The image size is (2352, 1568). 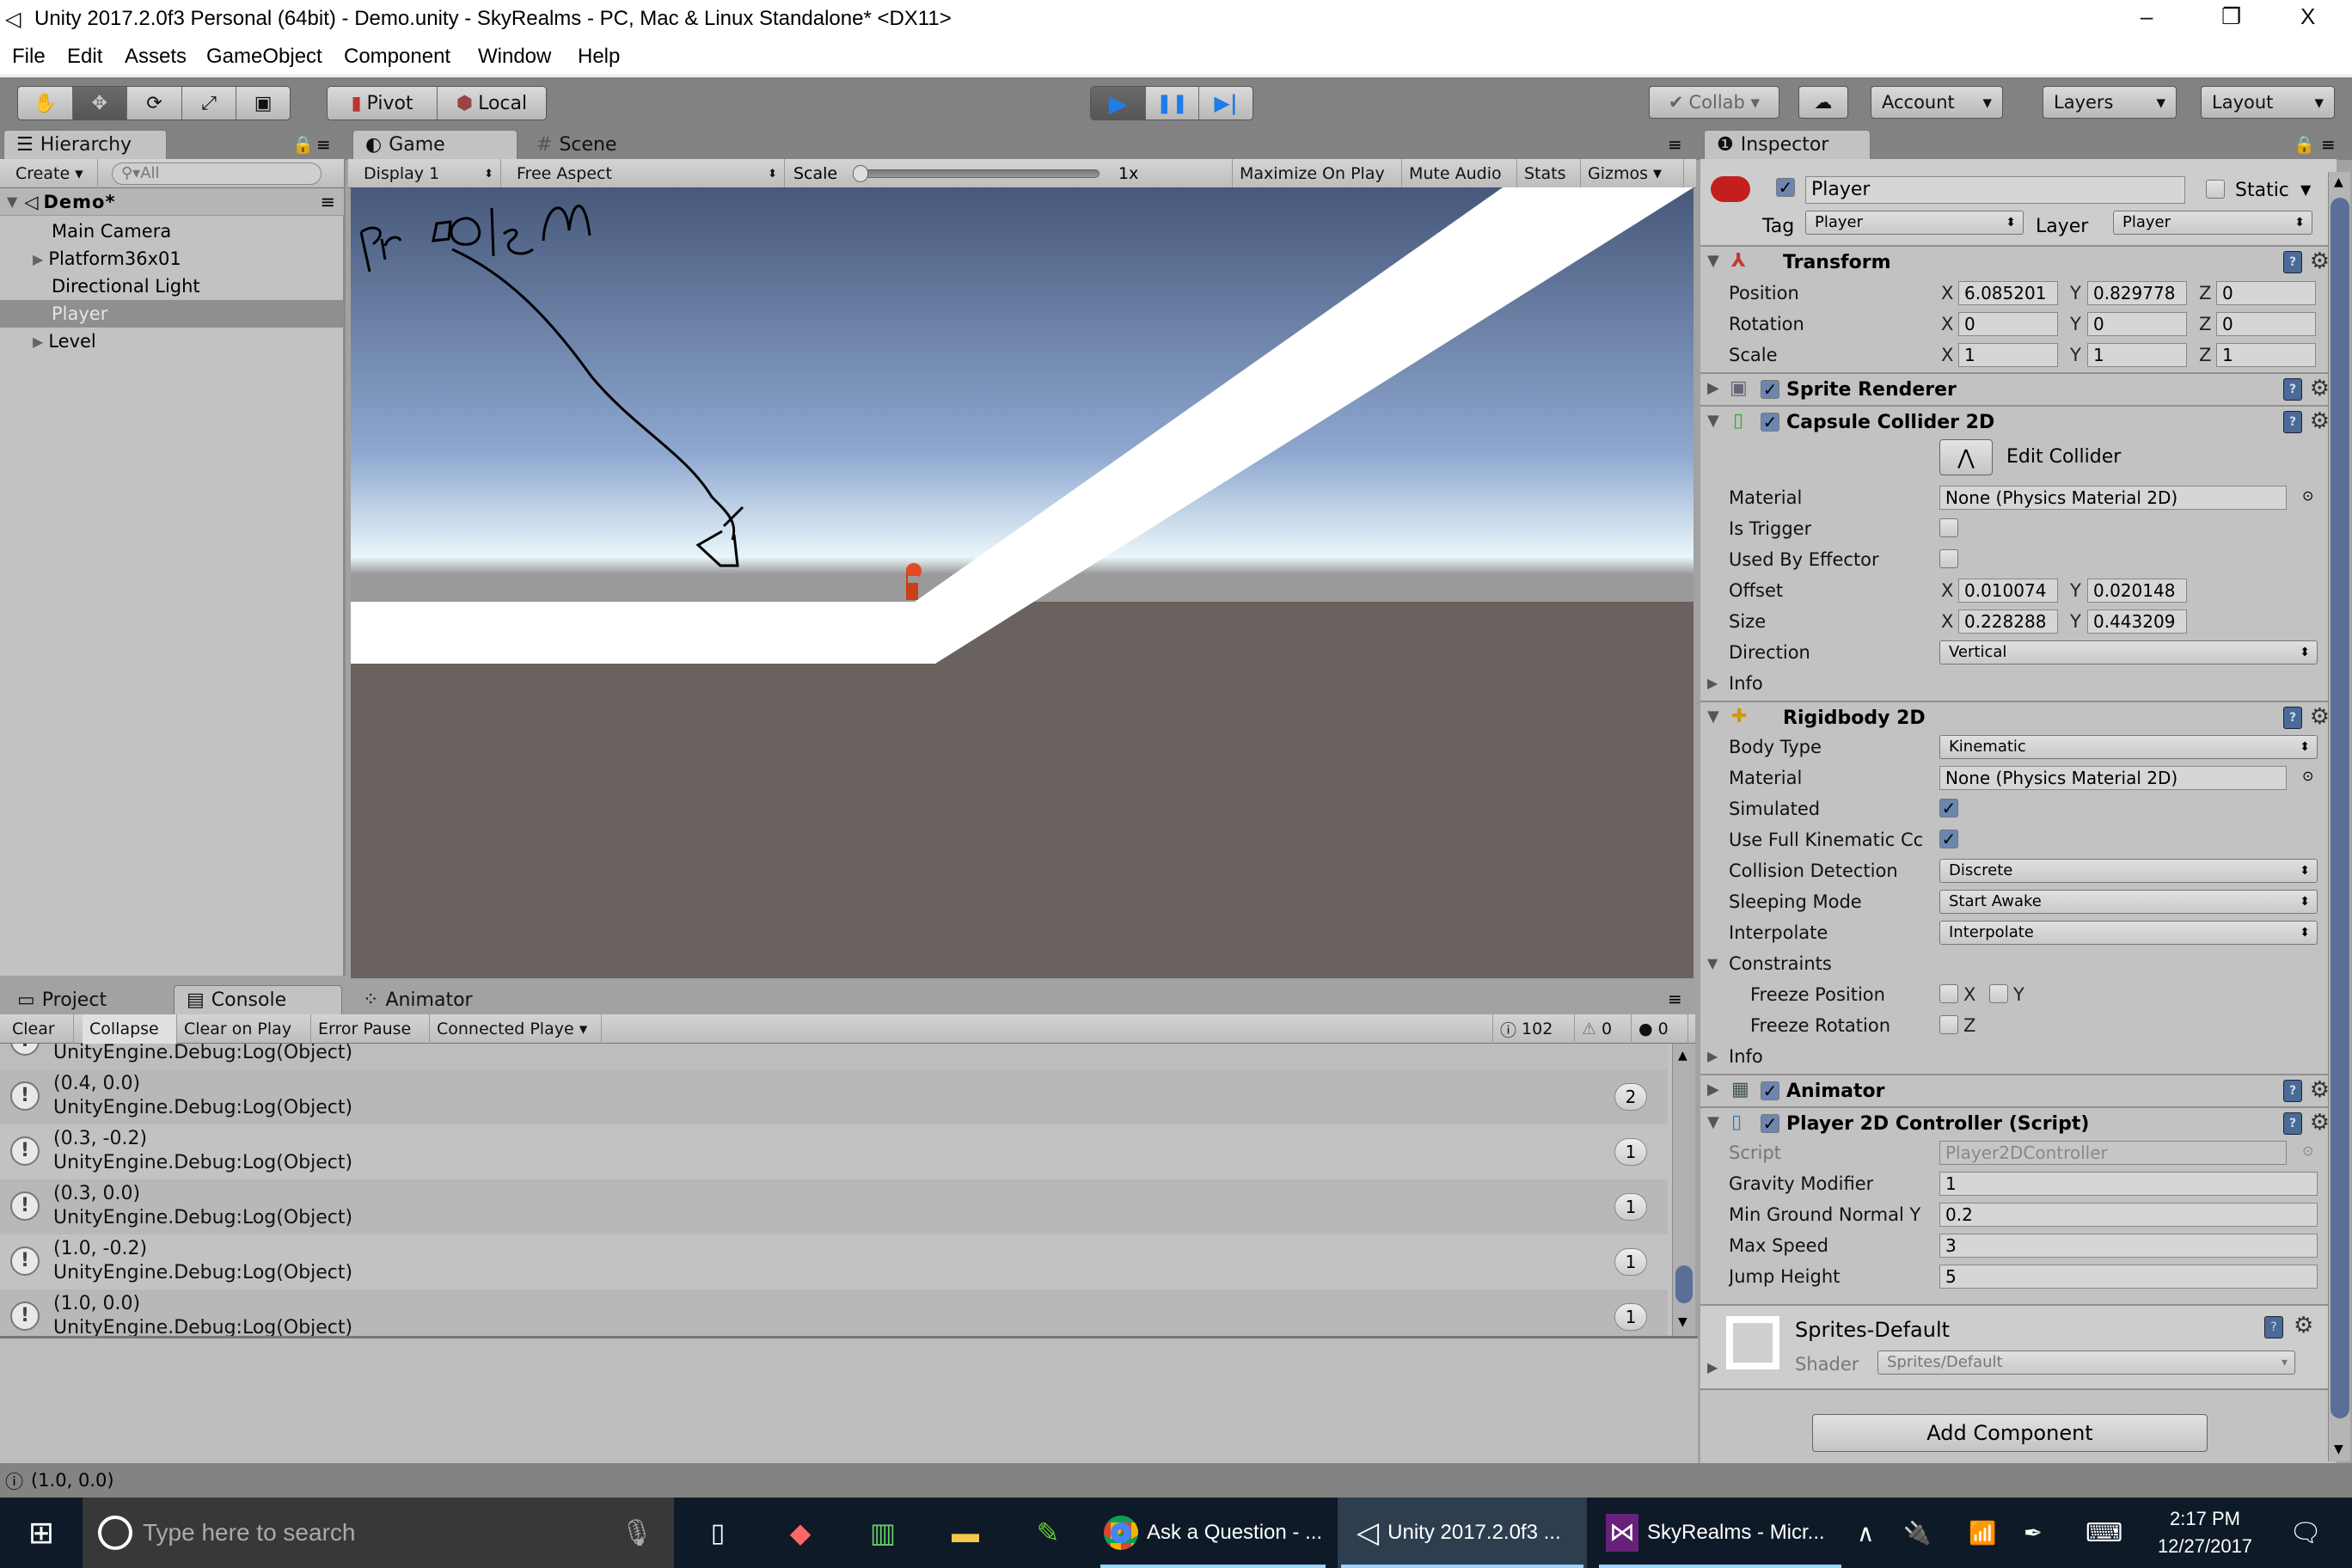 What do you see at coordinates (2266, 293) in the screenshot?
I see `position-z-input: 0` at bounding box center [2266, 293].